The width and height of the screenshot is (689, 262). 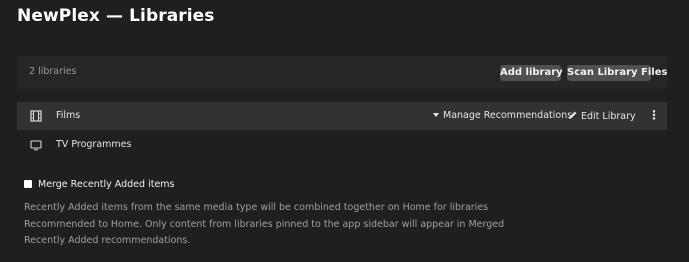 I want to click on manage-recommendations-button: Manage Recommendations, so click(x=502, y=115).